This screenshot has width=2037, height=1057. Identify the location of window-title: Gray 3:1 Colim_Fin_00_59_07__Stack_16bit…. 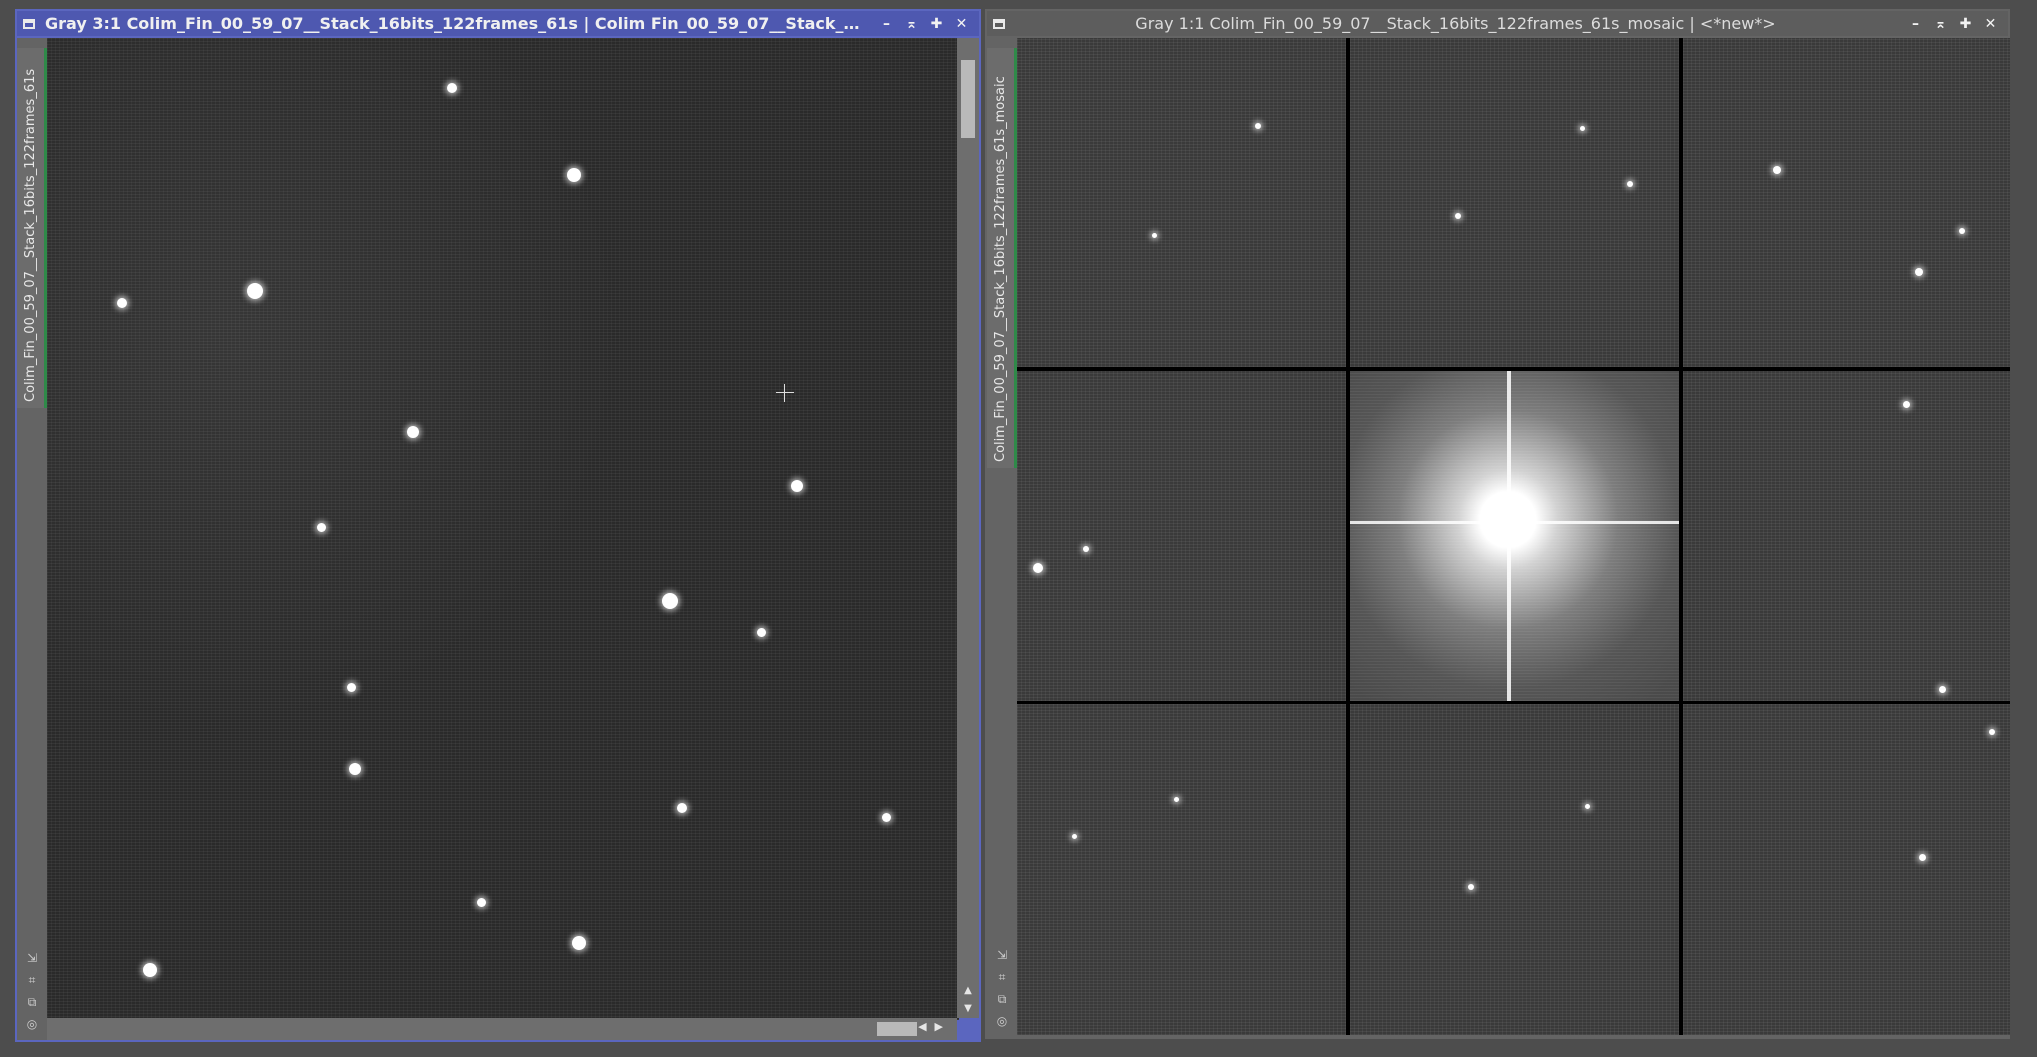
(461, 23).